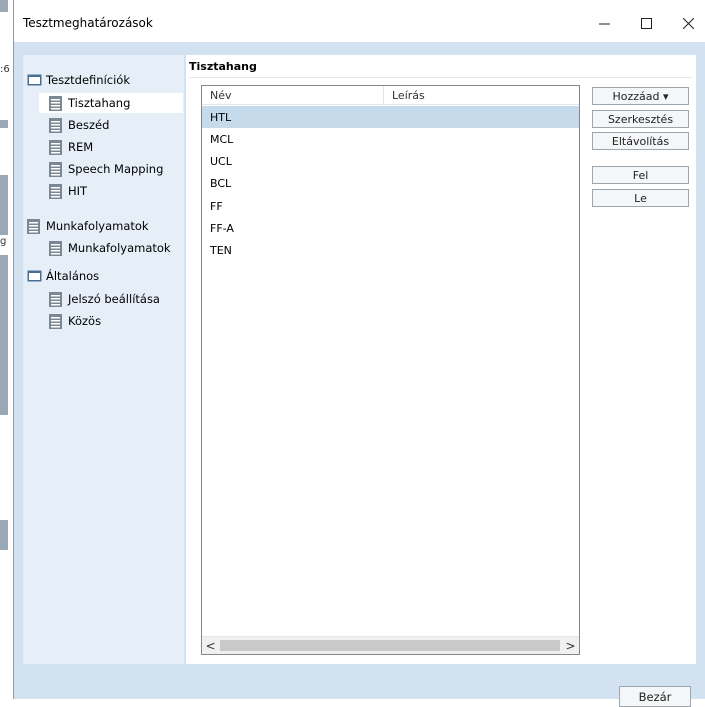 The width and height of the screenshot is (705, 707). I want to click on edit-button: Szerkesztés, so click(640, 119).